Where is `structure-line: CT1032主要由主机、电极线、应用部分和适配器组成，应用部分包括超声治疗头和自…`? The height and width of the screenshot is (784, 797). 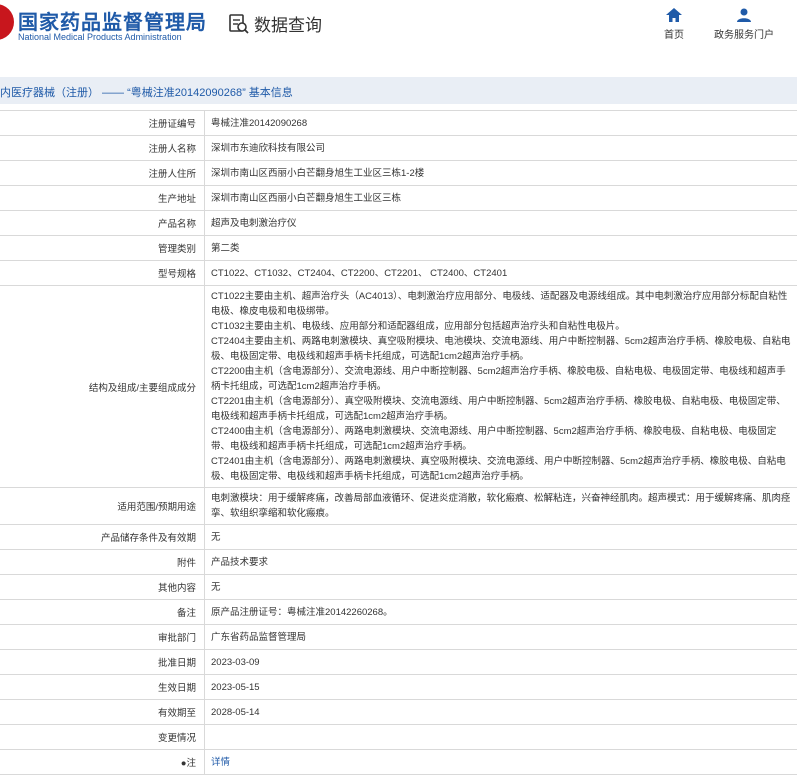
structure-line: CT1032主要由主机、电极线、应用部分和适配器组成，应用部分包括超声治疗头和自… is located at coordinates (418, 326).